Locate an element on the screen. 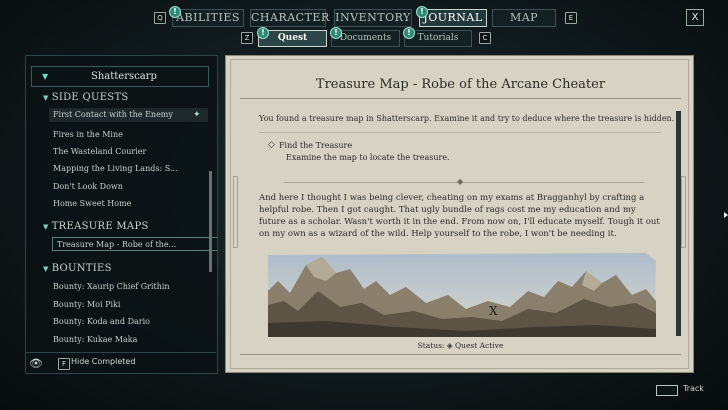 The height and width of the screenshot is (410, 728). category-side-quests: ▼ SIDE QUESTS is located at coordinates (86, 97).